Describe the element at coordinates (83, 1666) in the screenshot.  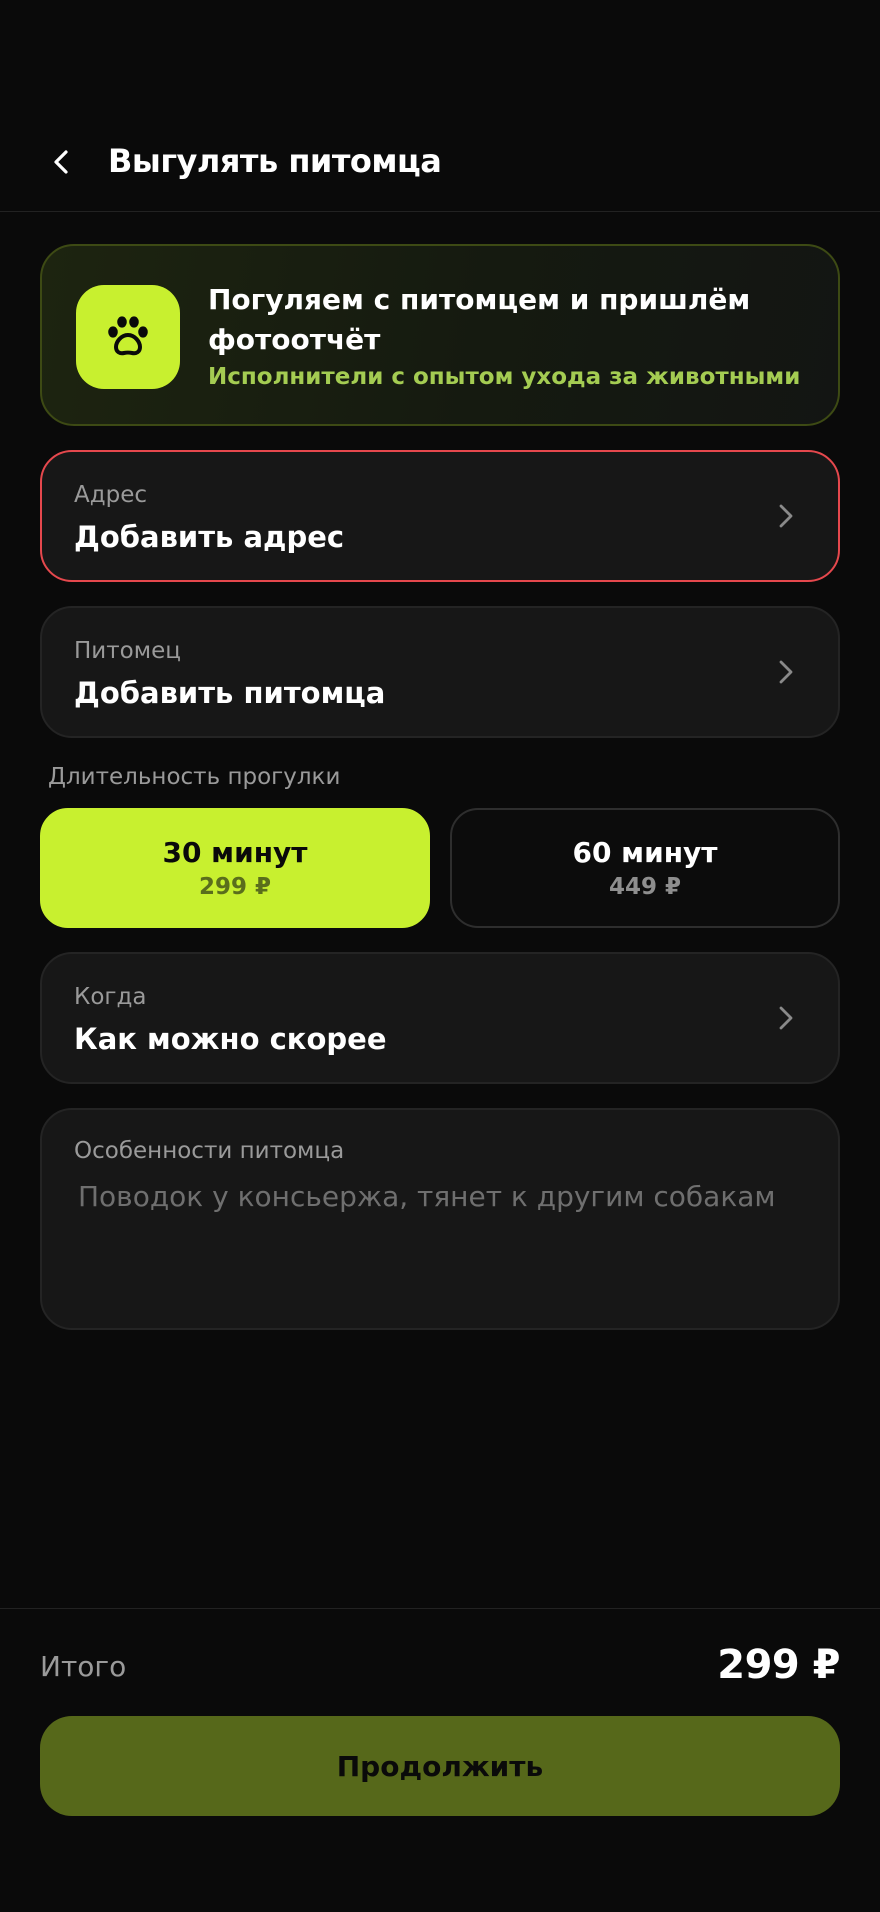
I see `total-label: Итого` at that location.